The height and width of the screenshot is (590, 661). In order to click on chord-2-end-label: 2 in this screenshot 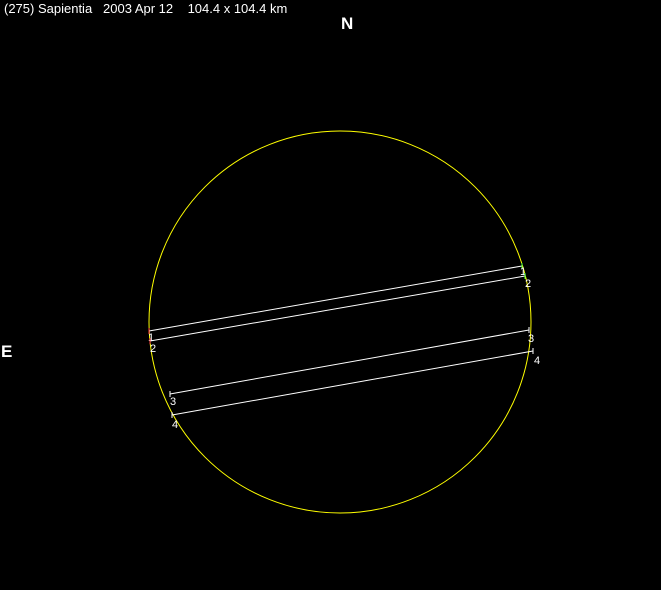, I will do `click(528, 284)`.